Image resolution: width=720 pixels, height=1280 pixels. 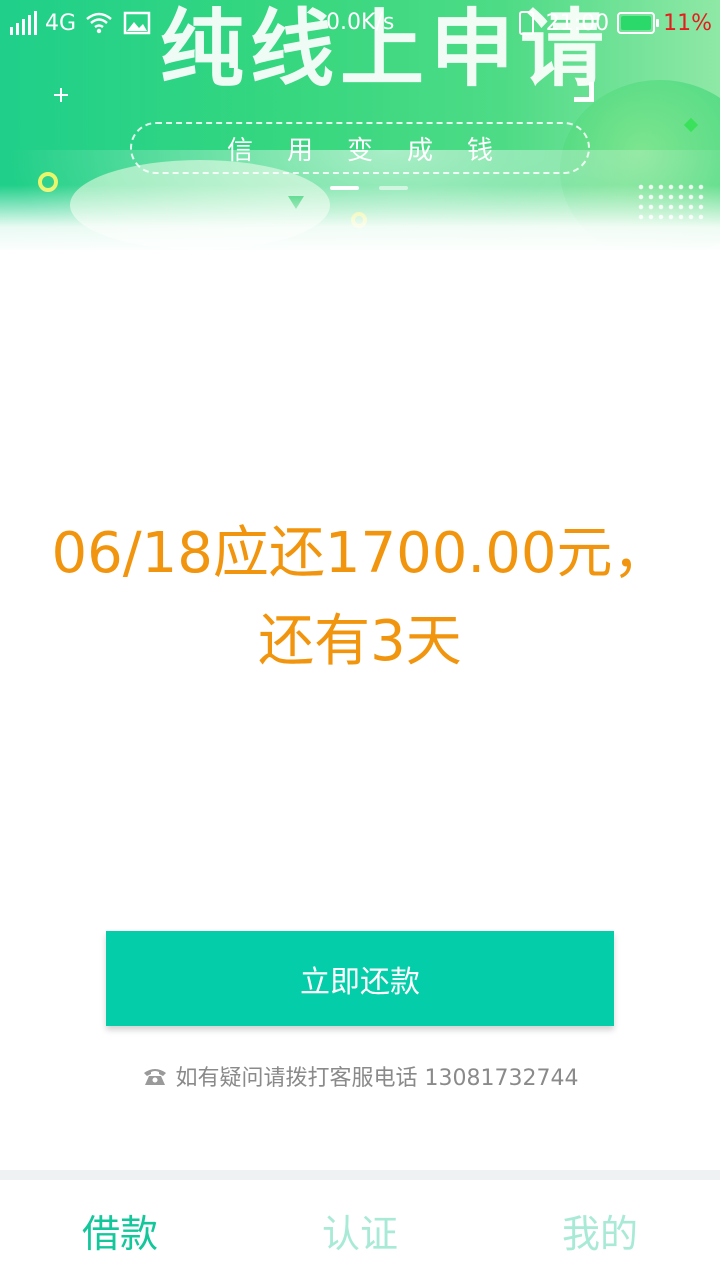 What do you see at coordinates (81, 23) in the screenshot?
I see `status-left: 4G` at bounding box center [81, 23].